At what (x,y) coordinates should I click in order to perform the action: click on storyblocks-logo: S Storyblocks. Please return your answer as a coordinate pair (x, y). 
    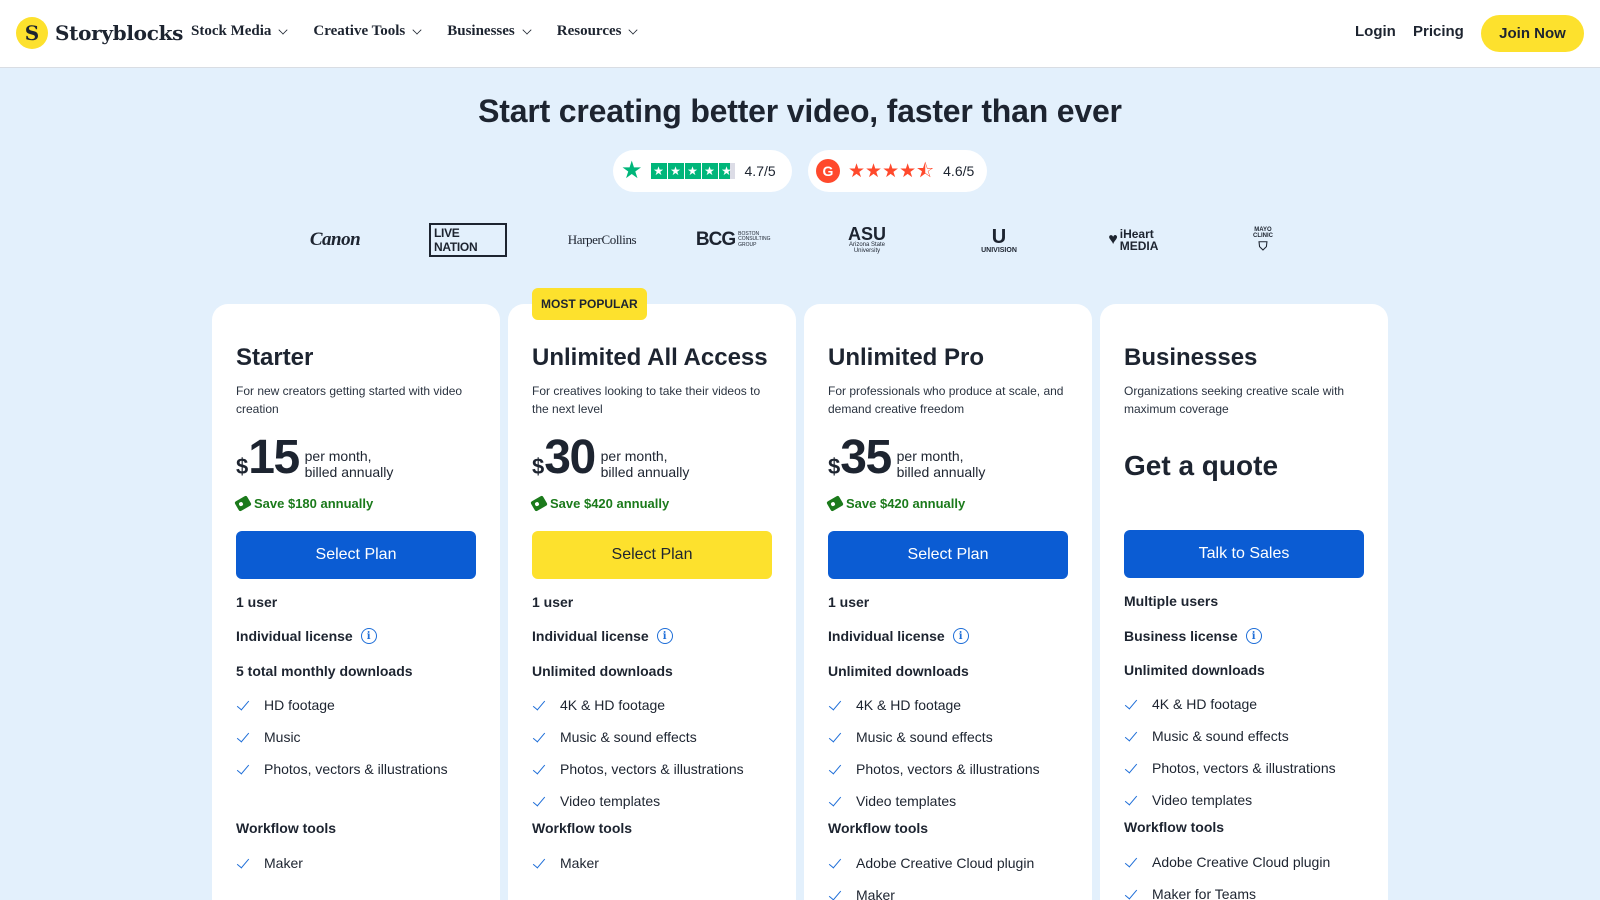
    Looking at the image, I should click on (99, 33).